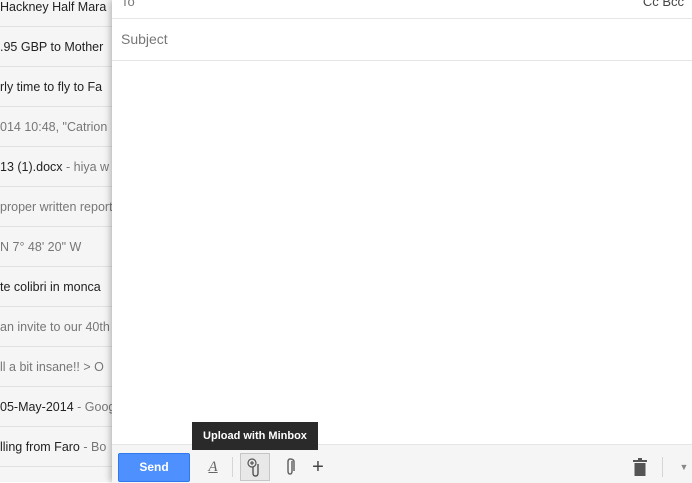  I want to click on upload-minbox-button, so click(255, 467).